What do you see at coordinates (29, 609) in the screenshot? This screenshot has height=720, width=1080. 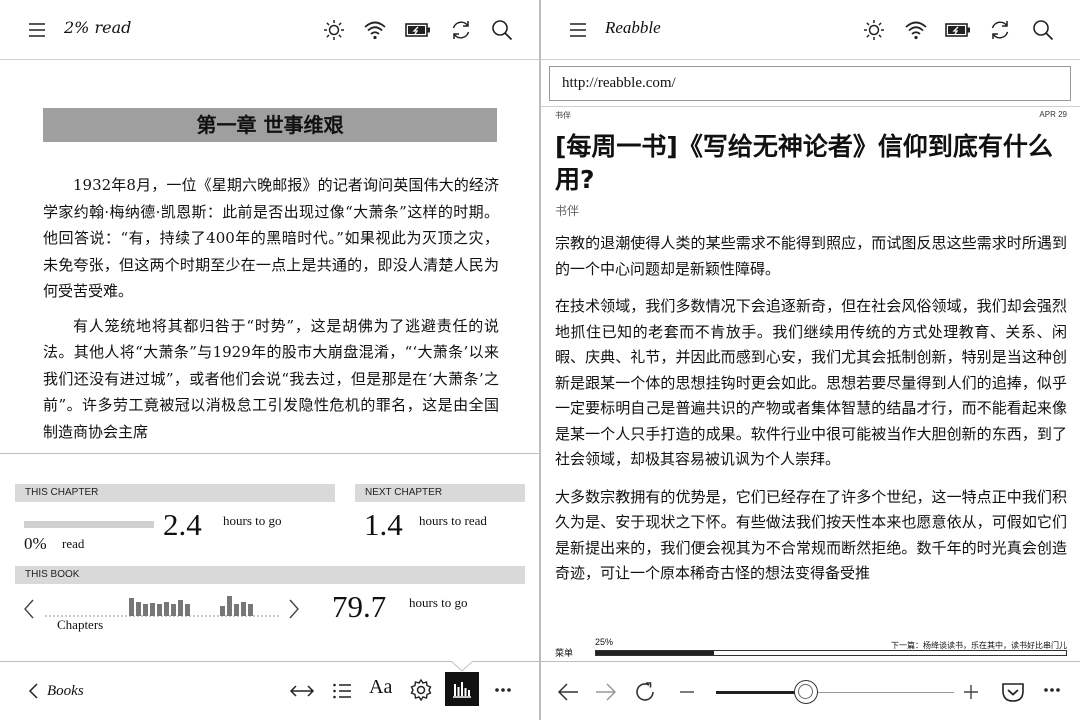 I see `previous-chapter-arrow-icon` at bounding box center [29, 609].